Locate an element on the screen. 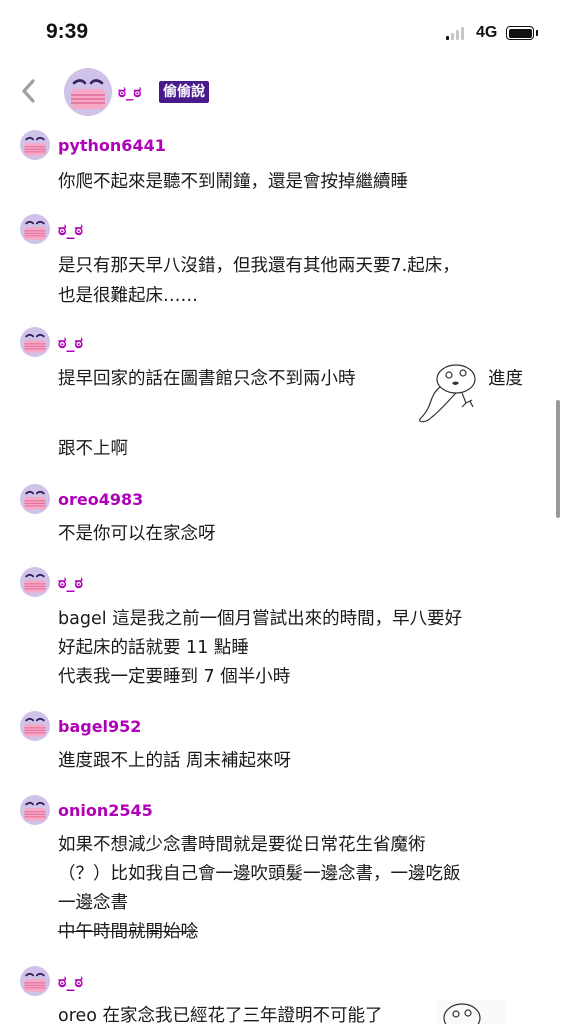 The image size is (564, 1024). battery-tip is located at coordinates (537, 33).